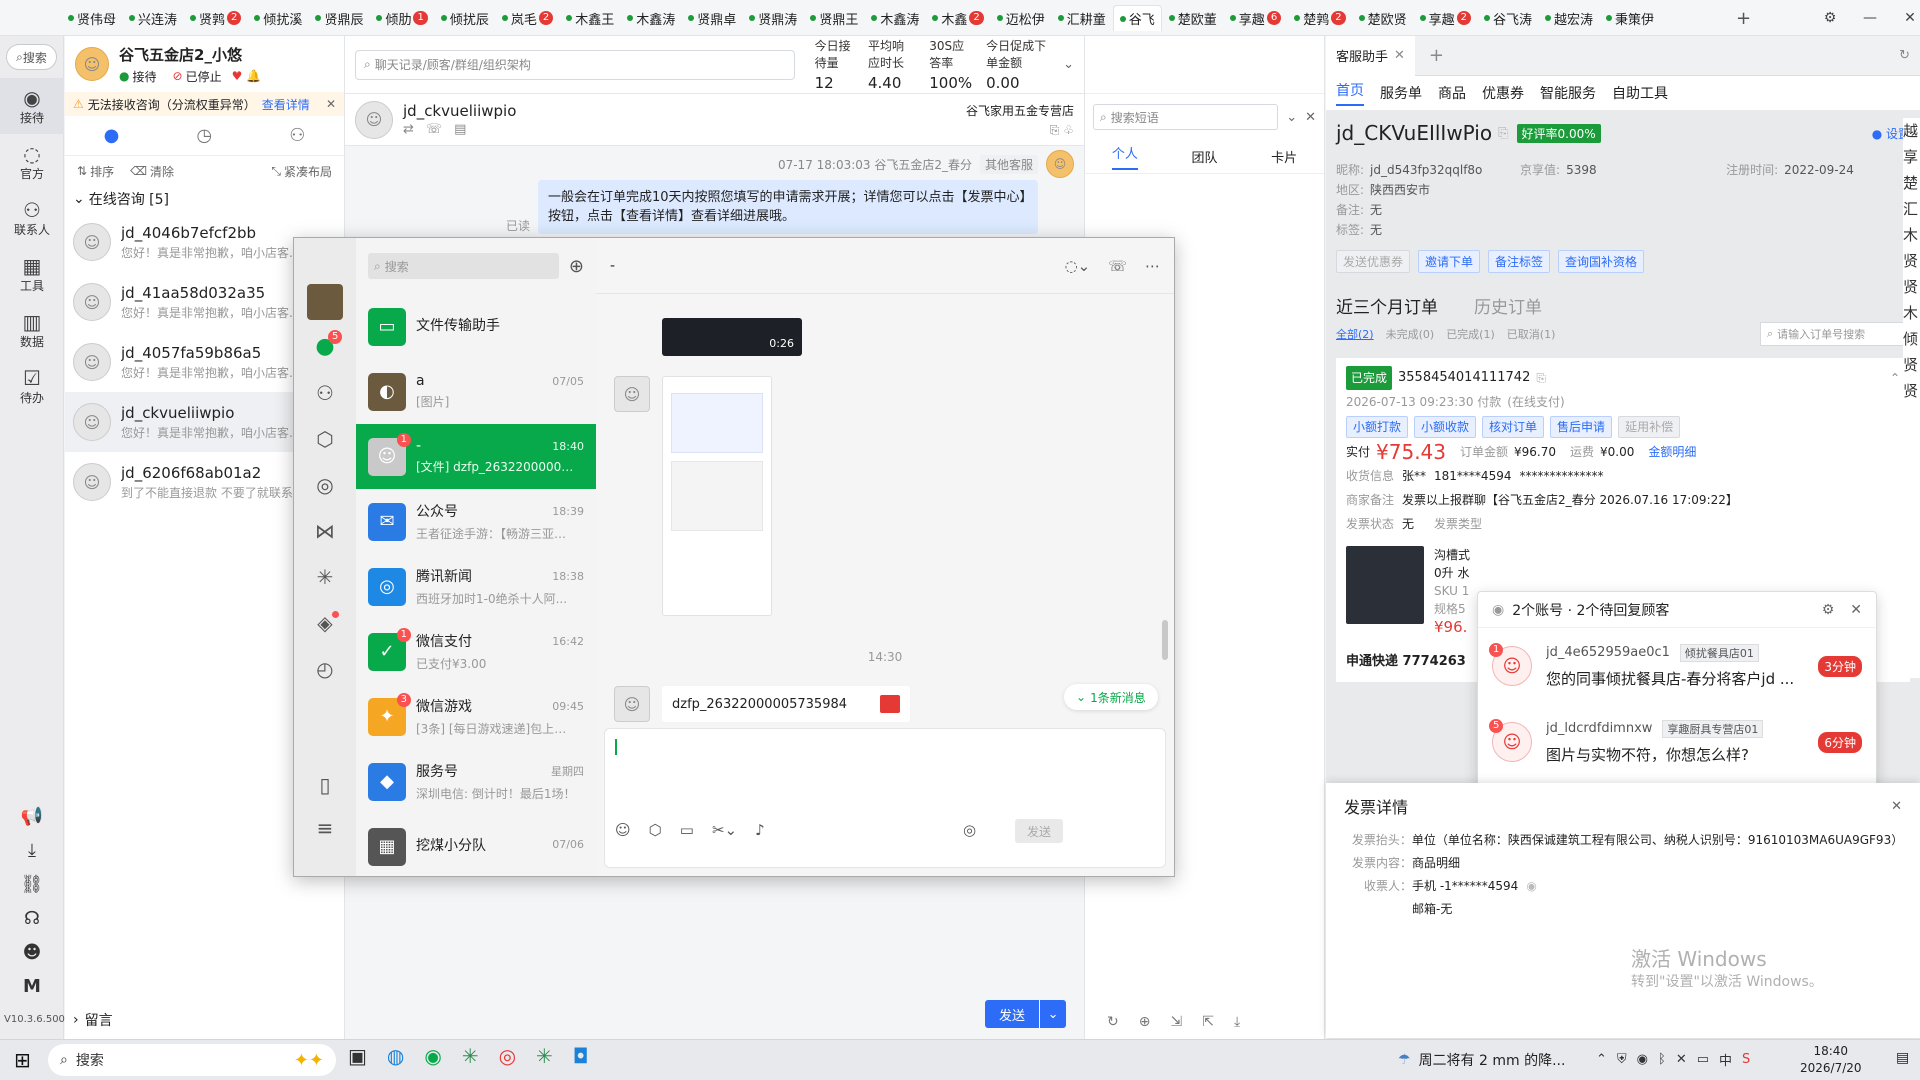 The image size is (1920, 1080). I want to click on call-icon: ☏, so click(1117, 266).